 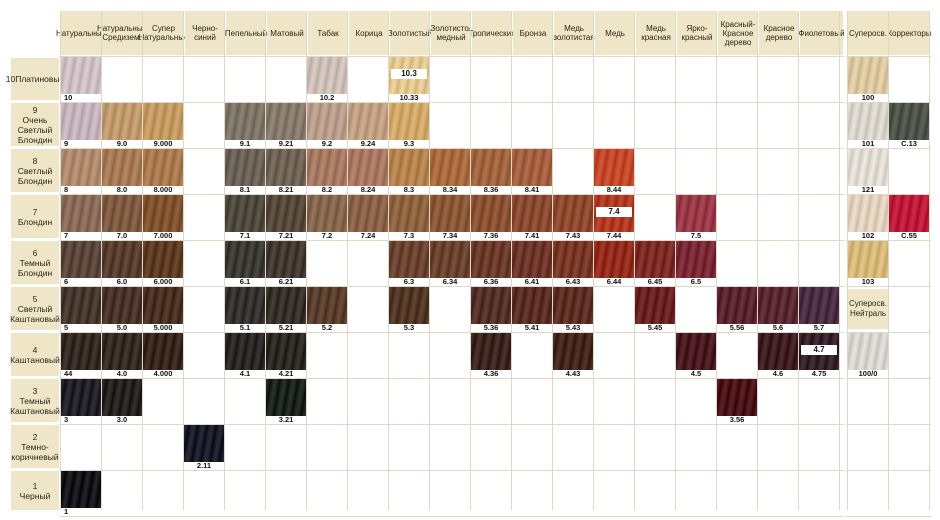 I want to click on hair-swatch-6-5: 6.5, so click(x=696, y=263).